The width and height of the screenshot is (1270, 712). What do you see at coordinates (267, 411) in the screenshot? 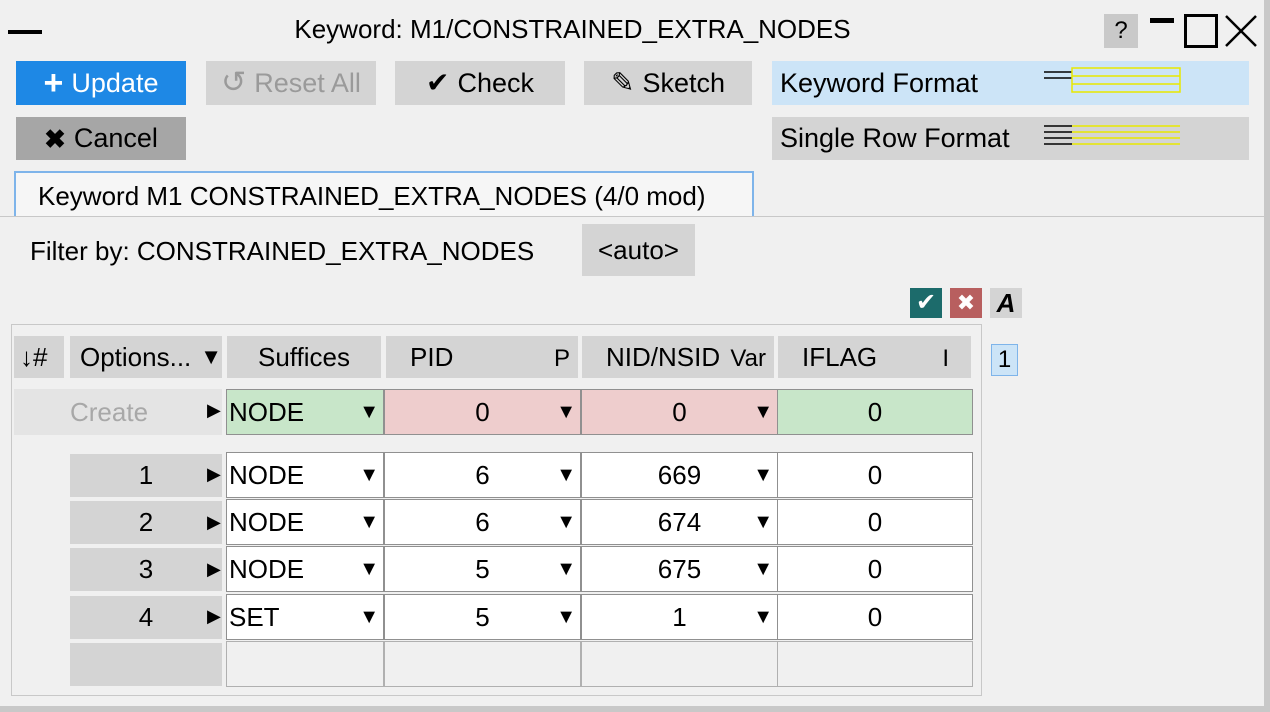
I see `create-suffix-value: NODE` at bounding box center [267, 411].